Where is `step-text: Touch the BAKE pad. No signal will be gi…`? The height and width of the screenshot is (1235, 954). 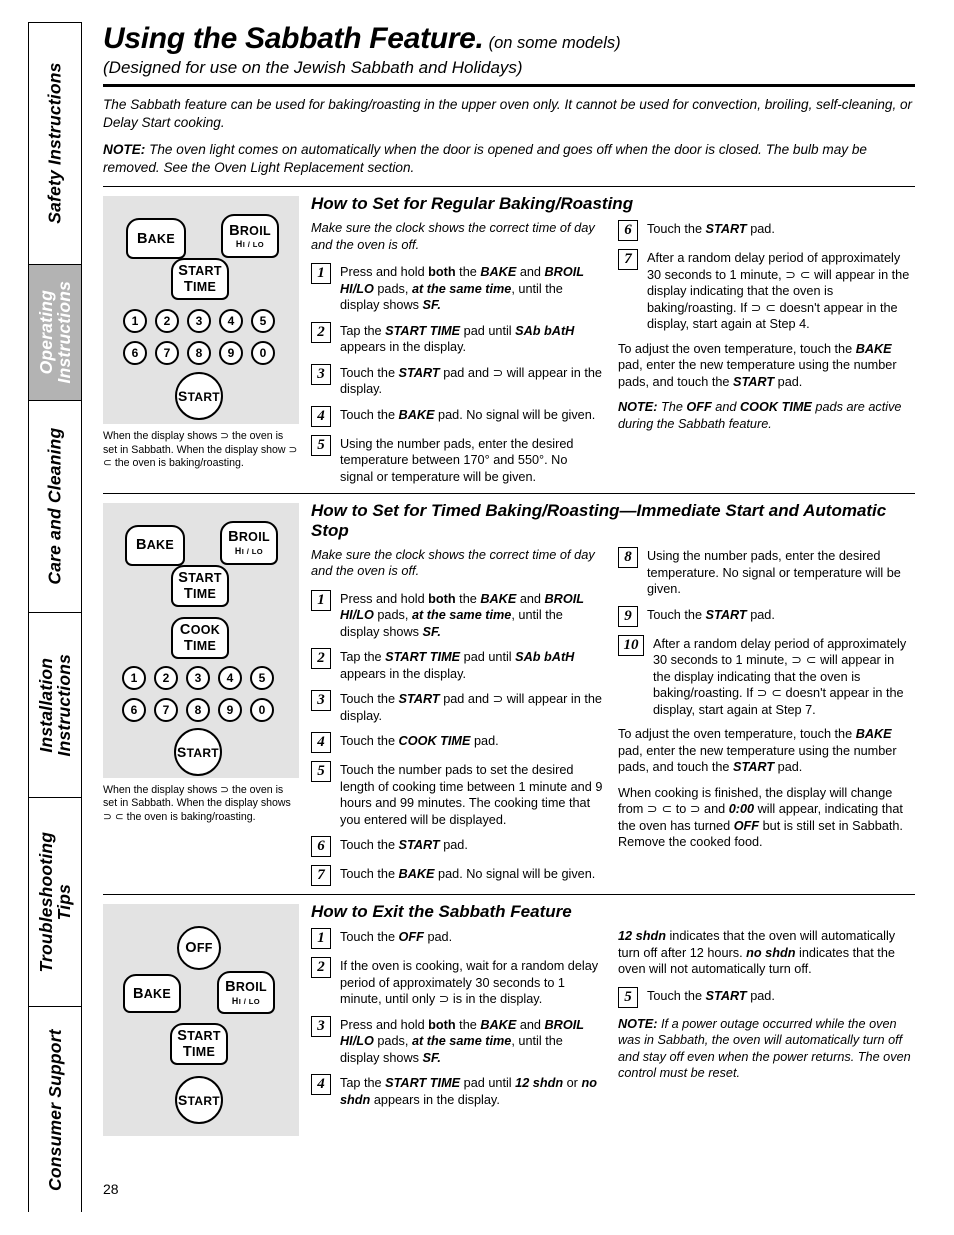
step-text: Touch the BAKE pad. No signal will be gi… is located at coordinates (468, 414).